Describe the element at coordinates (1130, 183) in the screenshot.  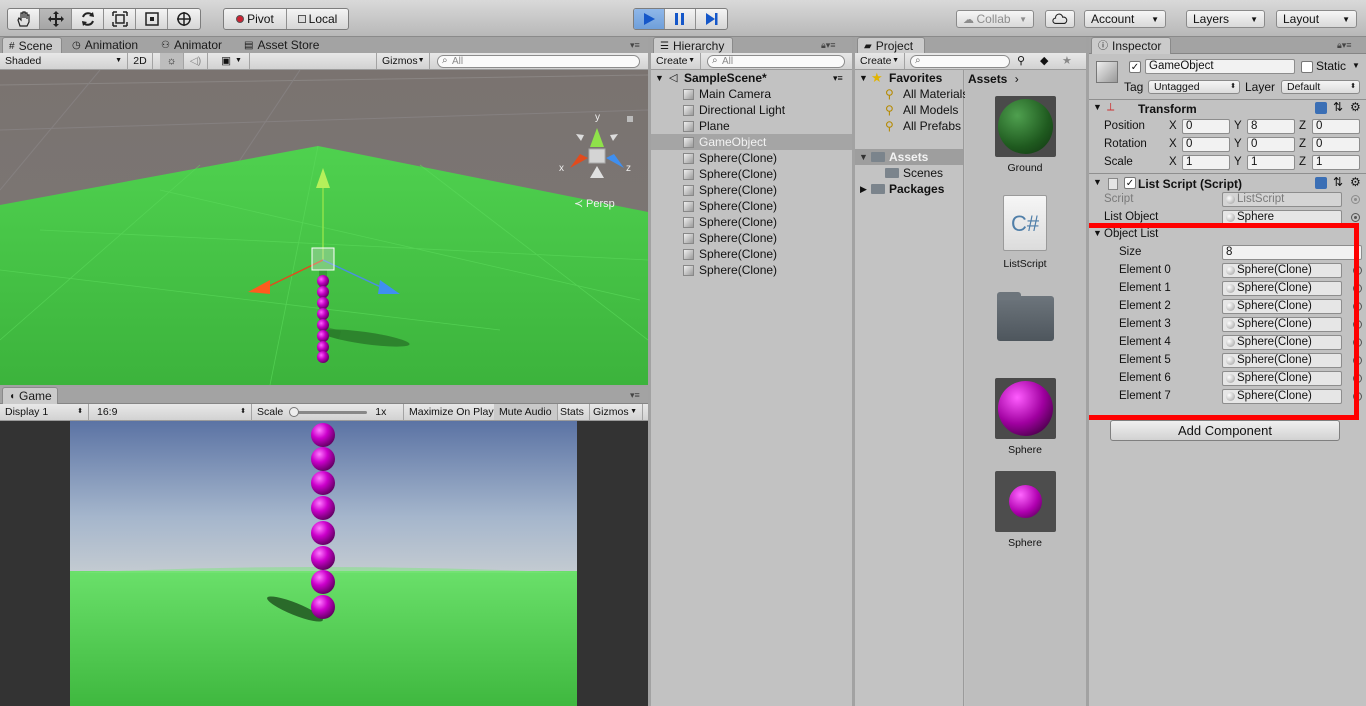
I see `script-enabled-checkbox: ✓` at that location.